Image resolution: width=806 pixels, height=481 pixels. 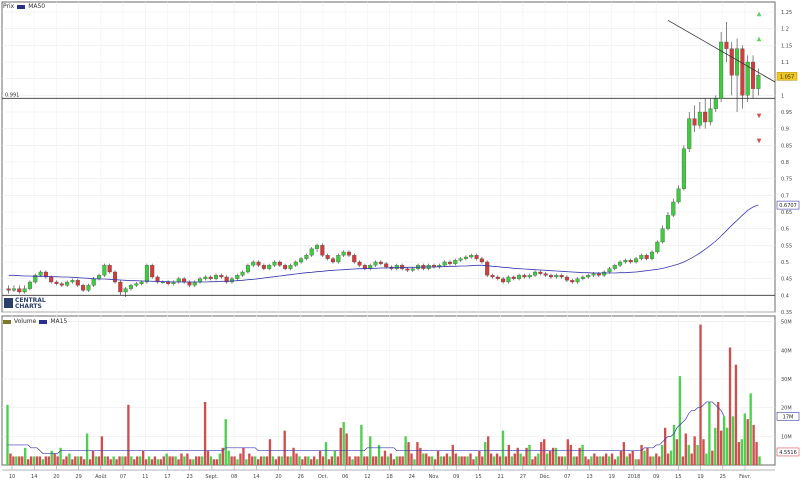 What do you see at coordinates (785, 163) in the screenshot?
I see `price-tick-label: 0.8` at bounding box center [785, 163].